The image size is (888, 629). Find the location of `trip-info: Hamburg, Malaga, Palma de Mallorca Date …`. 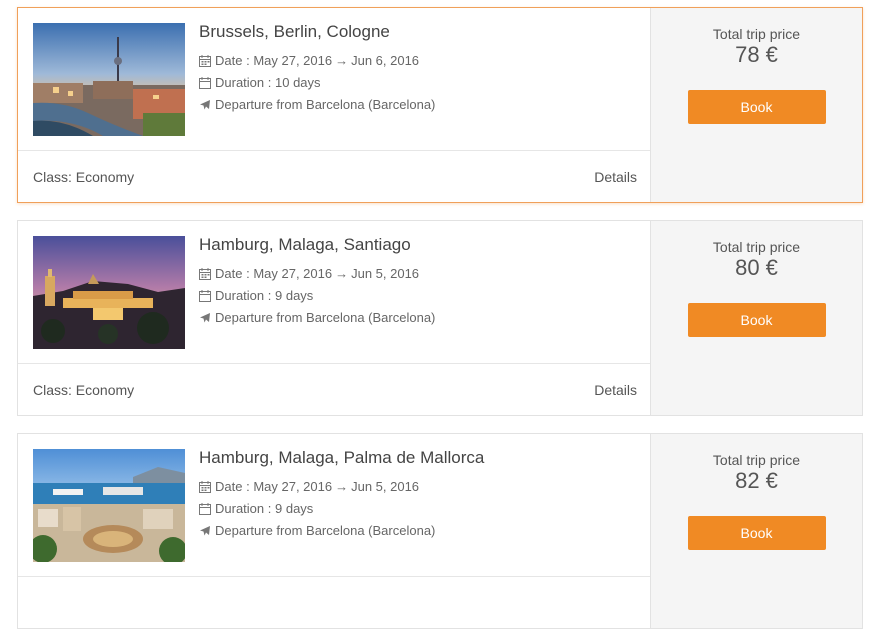

trip-info: Hamburg, Malaga, Palma de Mallorca Date … is located at coordinates (419, 495).